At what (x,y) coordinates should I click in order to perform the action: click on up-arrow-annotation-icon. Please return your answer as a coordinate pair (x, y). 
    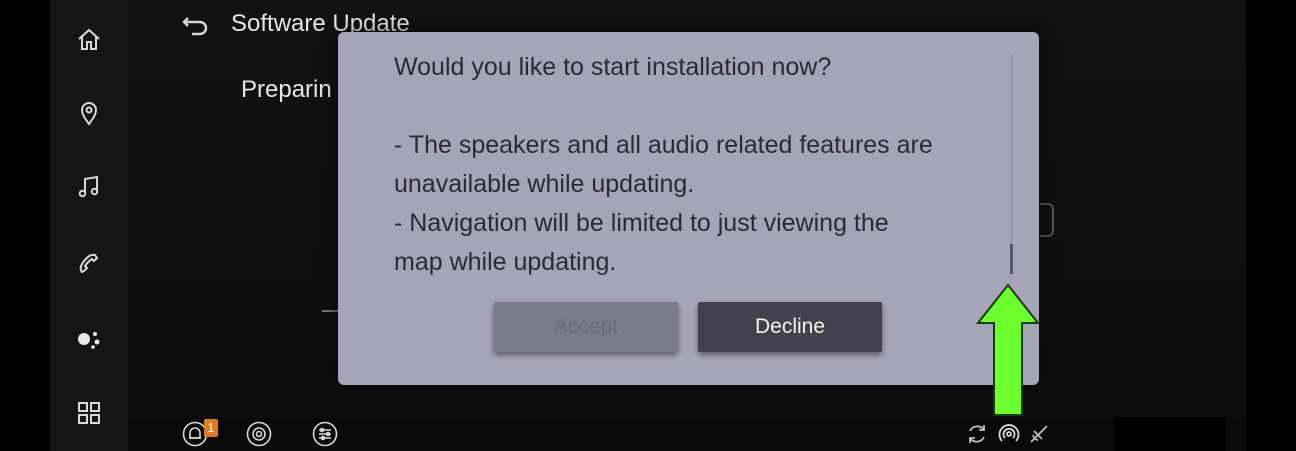
    Looking at the image, I should click on (1008, 349).